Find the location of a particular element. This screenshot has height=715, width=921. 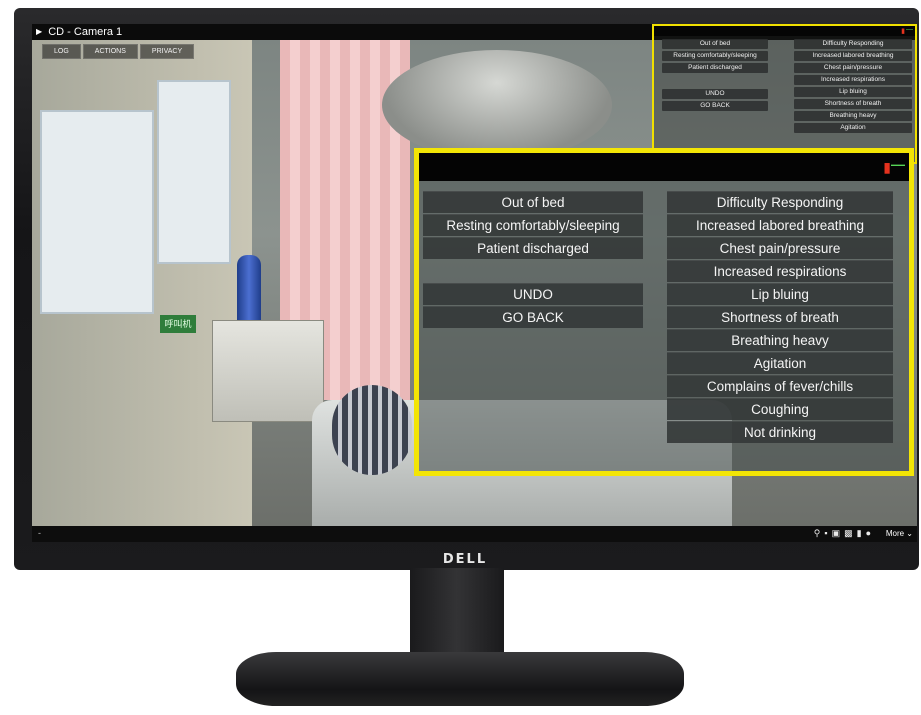

bottom-toolbar: - ⚲▪▣▩▮● More ⌄ is located at coordinates (474, 534).